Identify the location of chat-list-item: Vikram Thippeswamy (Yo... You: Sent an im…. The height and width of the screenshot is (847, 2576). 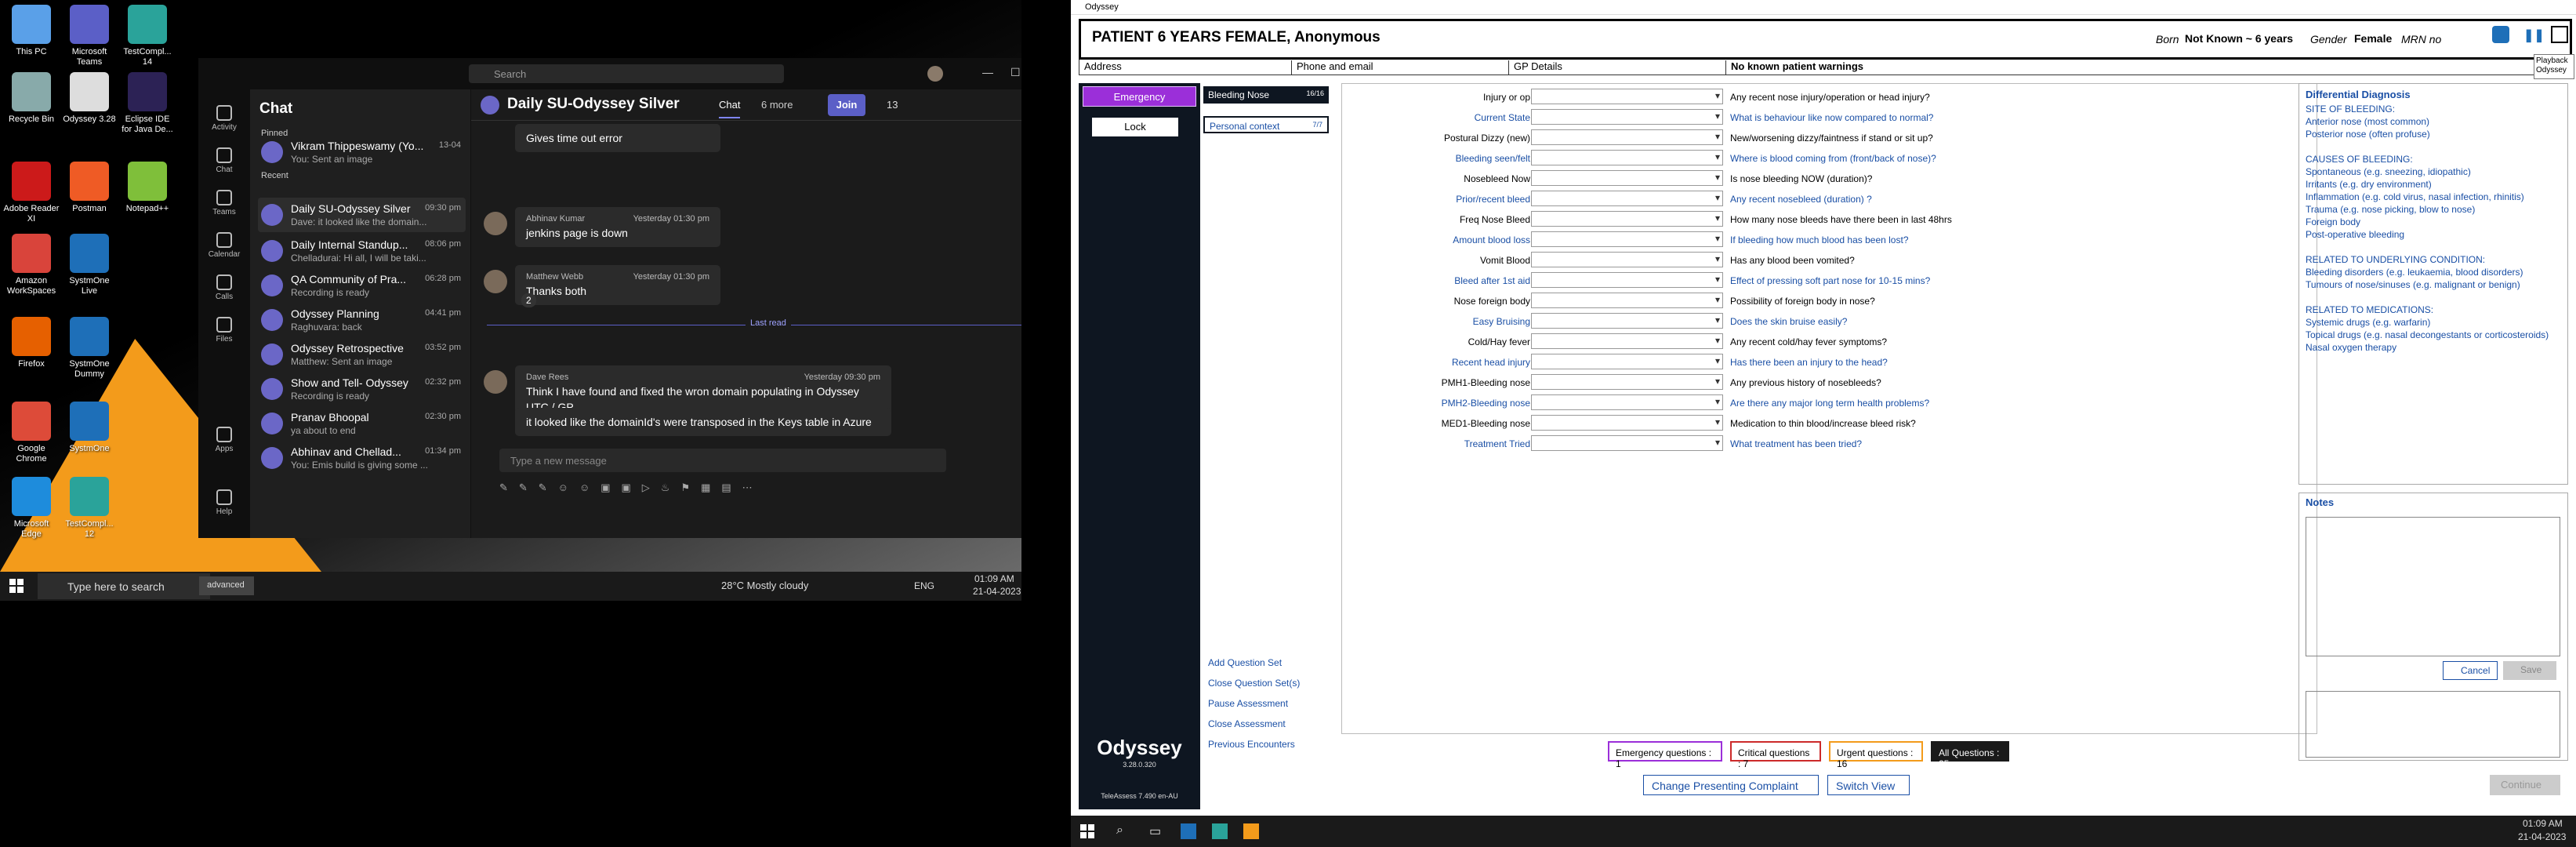
(362, 152).